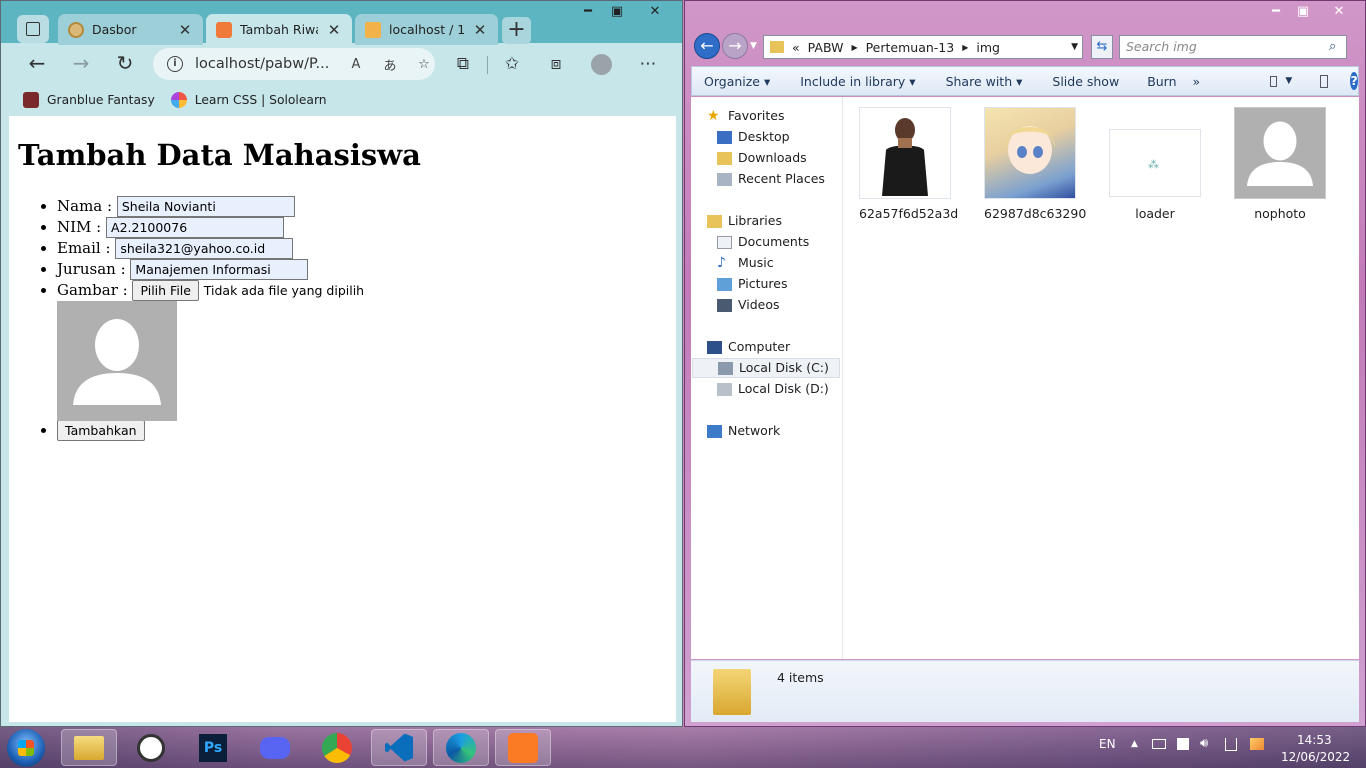 The width and height of the screenshot is (1366, 768). I want to click on recent-pages-chevron-icon: ▼, so click(753, 46).